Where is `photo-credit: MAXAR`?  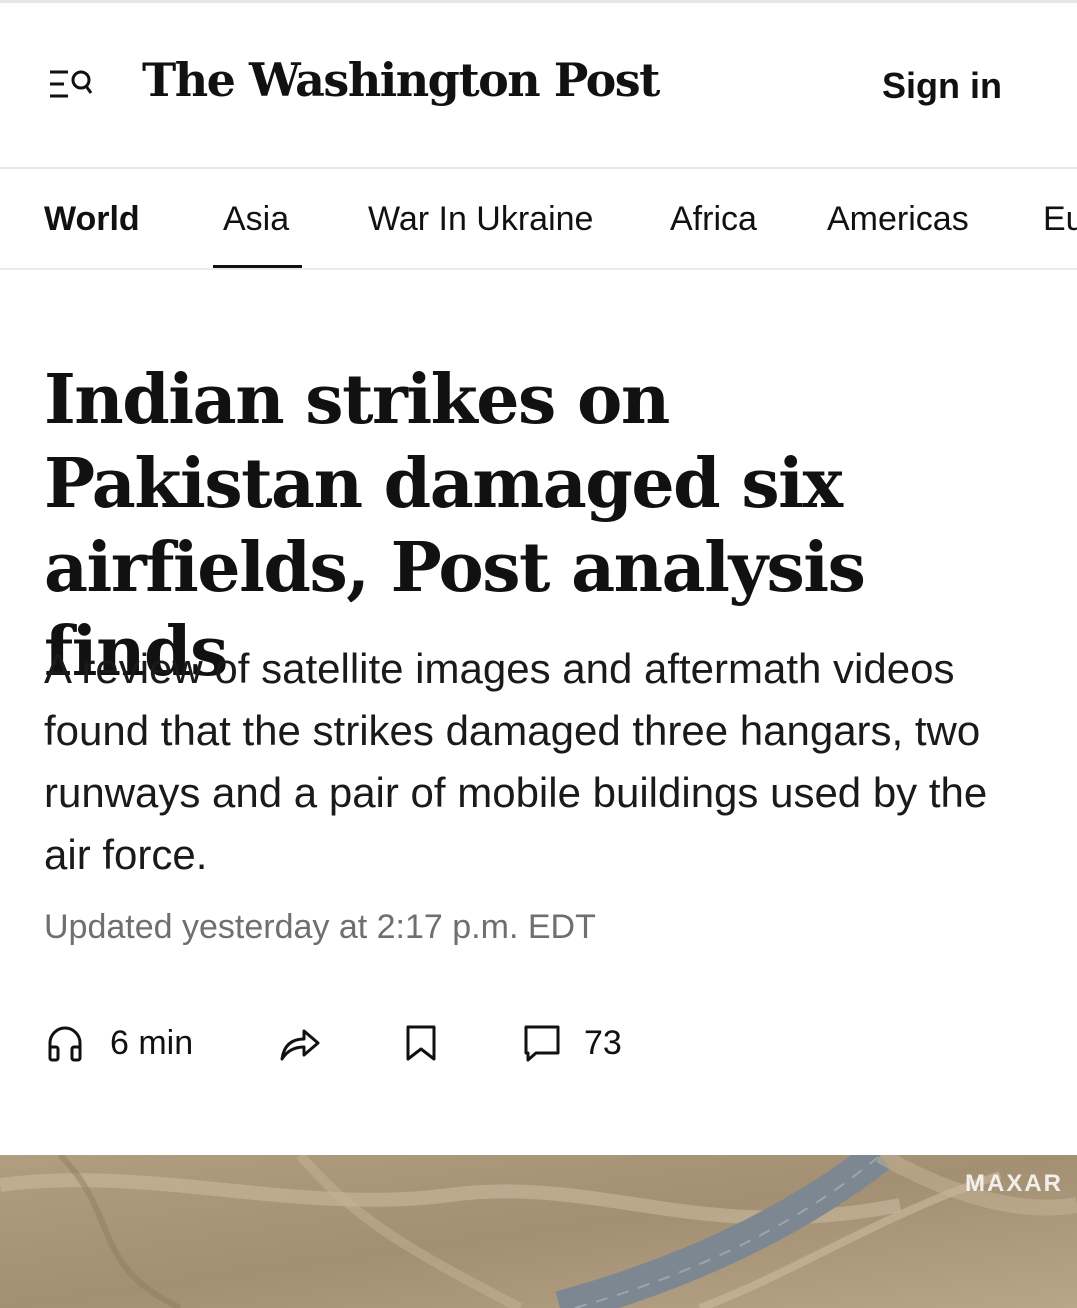
photo-credit: MAXAR is located at coordinates (1014, 1183).